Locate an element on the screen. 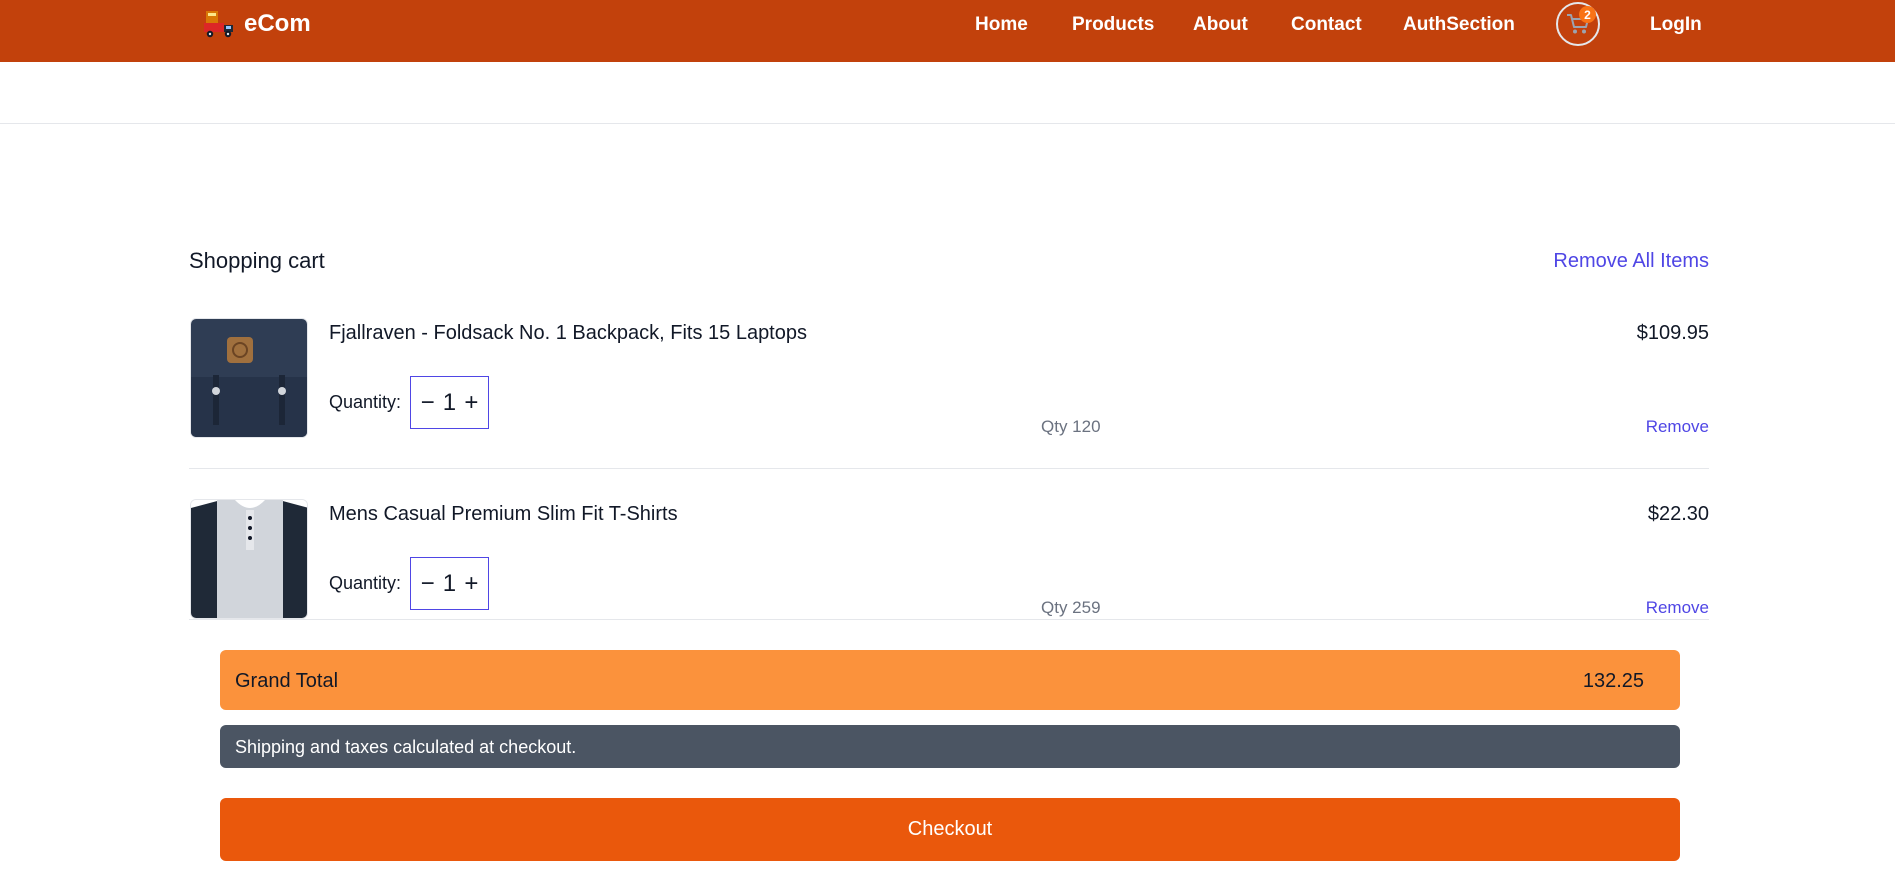 This screenshot has width=1895, height=888. nav-about: About is located at coordinates (1220, 25).